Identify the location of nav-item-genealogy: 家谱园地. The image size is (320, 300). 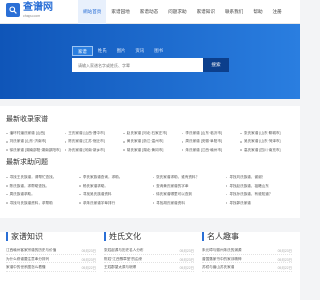
(120, 12).